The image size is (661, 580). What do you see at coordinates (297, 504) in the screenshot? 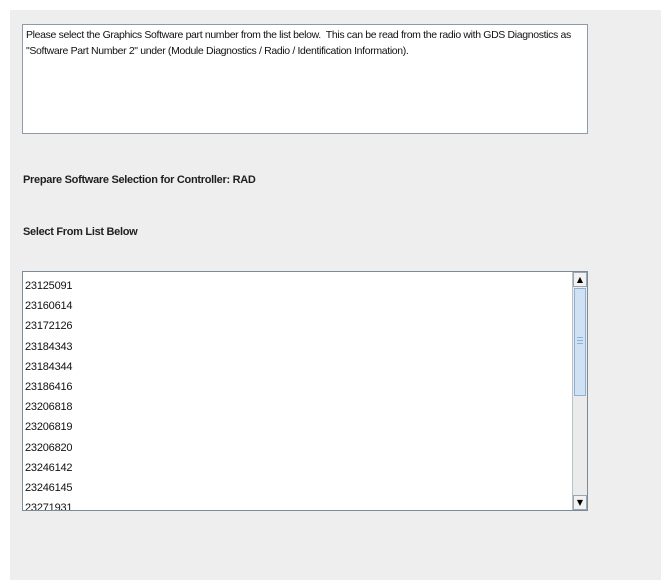
I see `list-item: 23271931` at bounding box center [297, 504].